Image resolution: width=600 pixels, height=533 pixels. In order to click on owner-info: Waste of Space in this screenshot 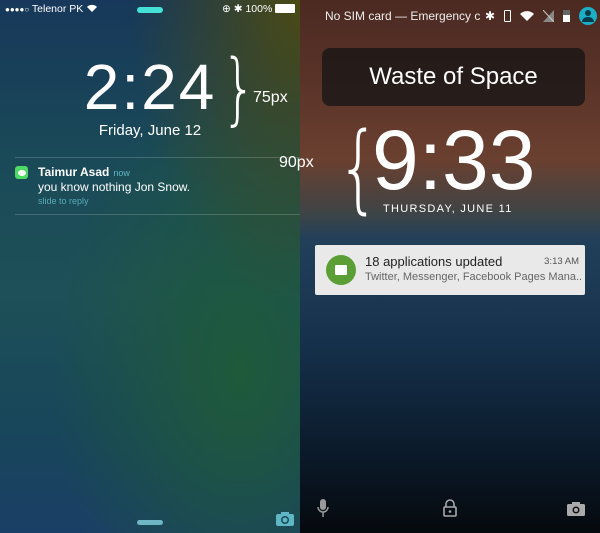, I will do `click(453, 77)`.